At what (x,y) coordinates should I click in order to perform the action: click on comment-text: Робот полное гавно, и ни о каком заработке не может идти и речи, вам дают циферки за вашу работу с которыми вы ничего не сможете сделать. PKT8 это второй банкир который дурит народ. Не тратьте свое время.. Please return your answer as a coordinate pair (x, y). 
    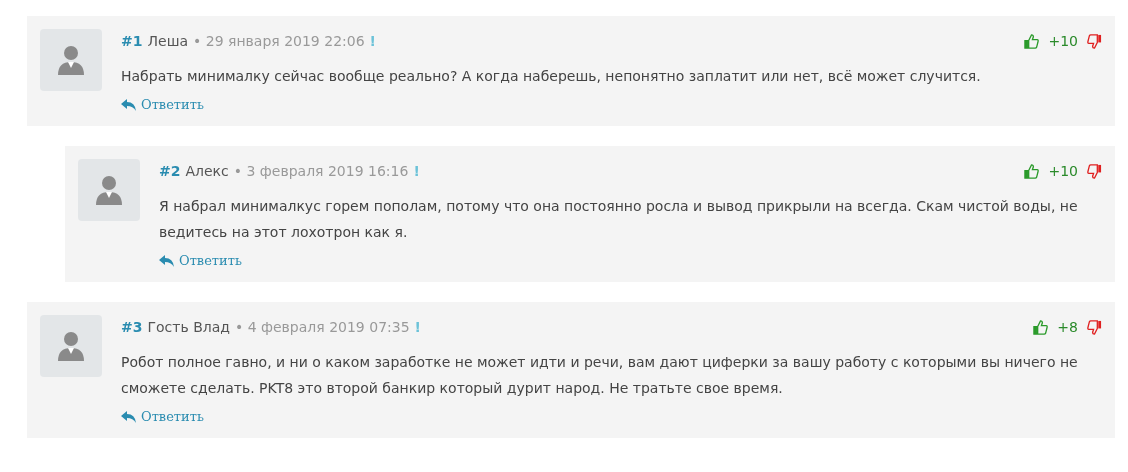
    Looking at the image, I should click on (600, 375).